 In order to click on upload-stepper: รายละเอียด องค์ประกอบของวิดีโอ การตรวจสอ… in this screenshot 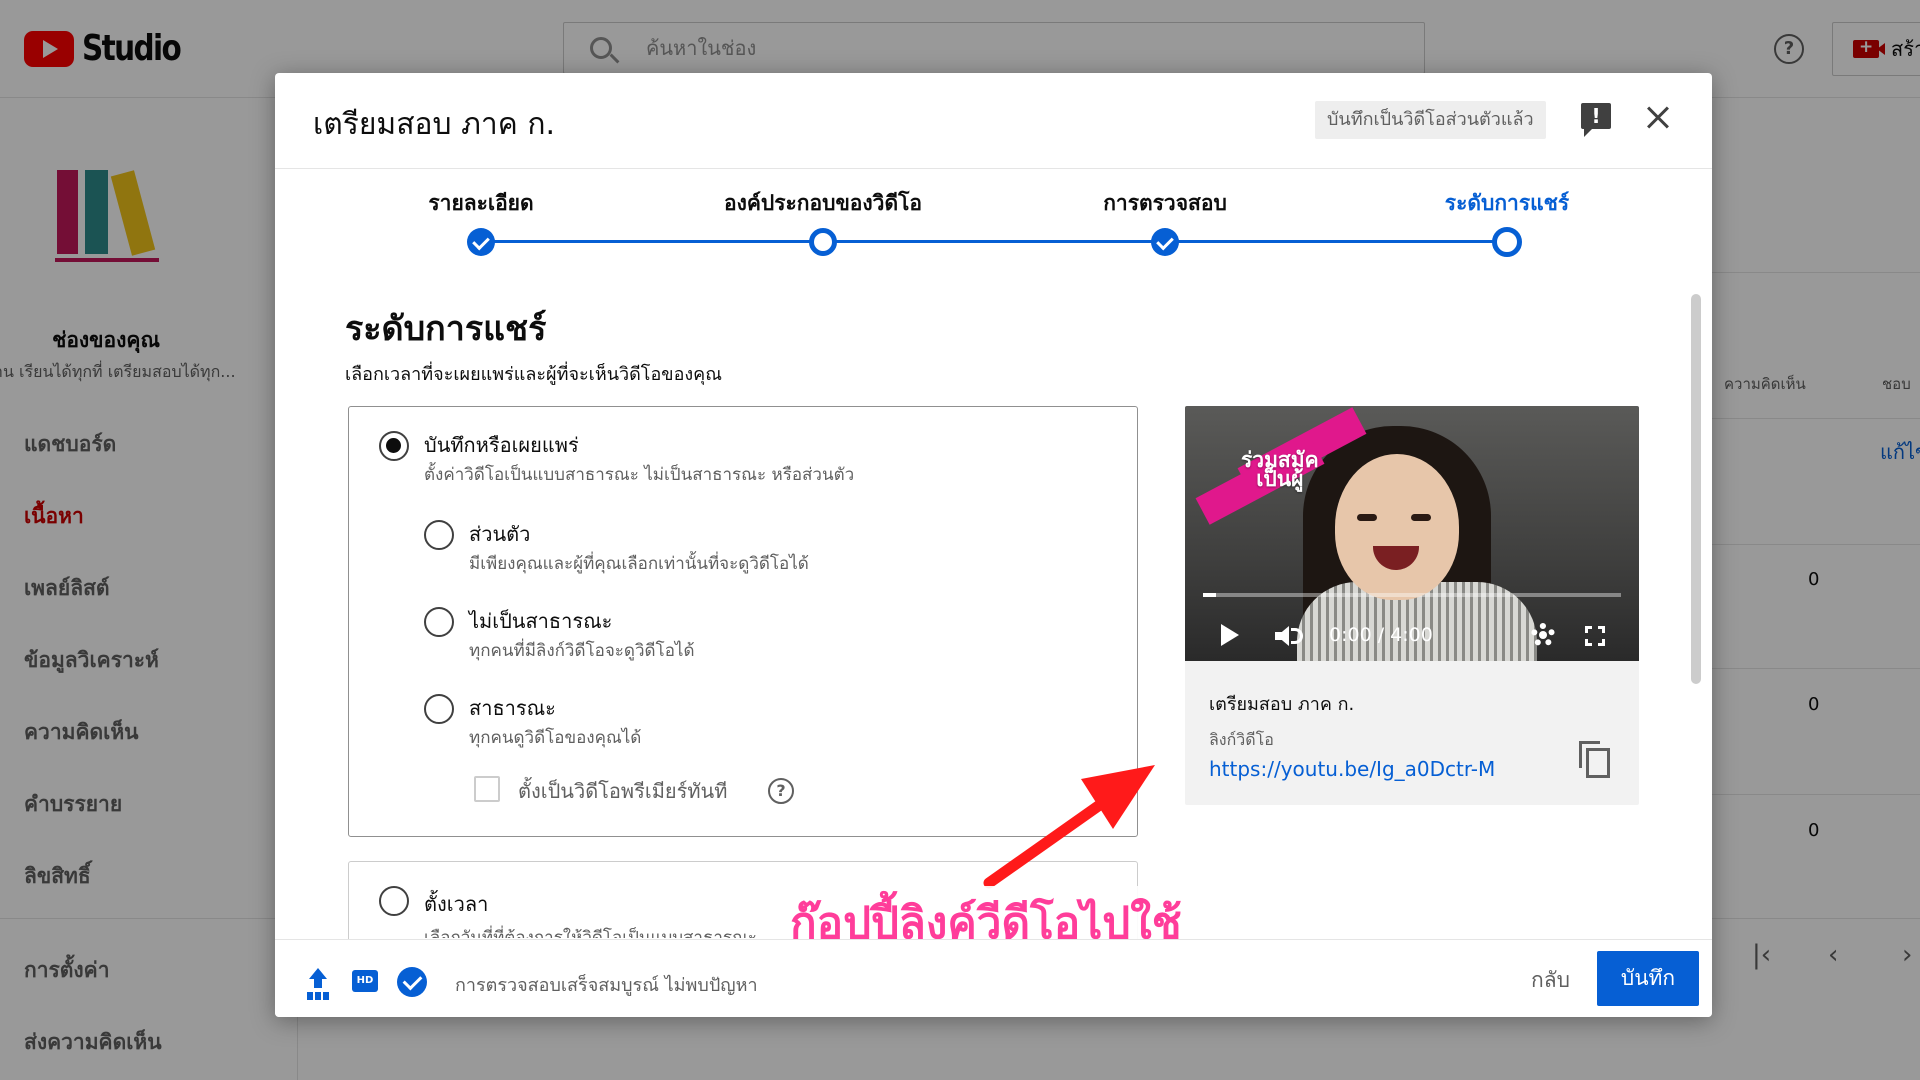, I will do `click(993, 219)`.